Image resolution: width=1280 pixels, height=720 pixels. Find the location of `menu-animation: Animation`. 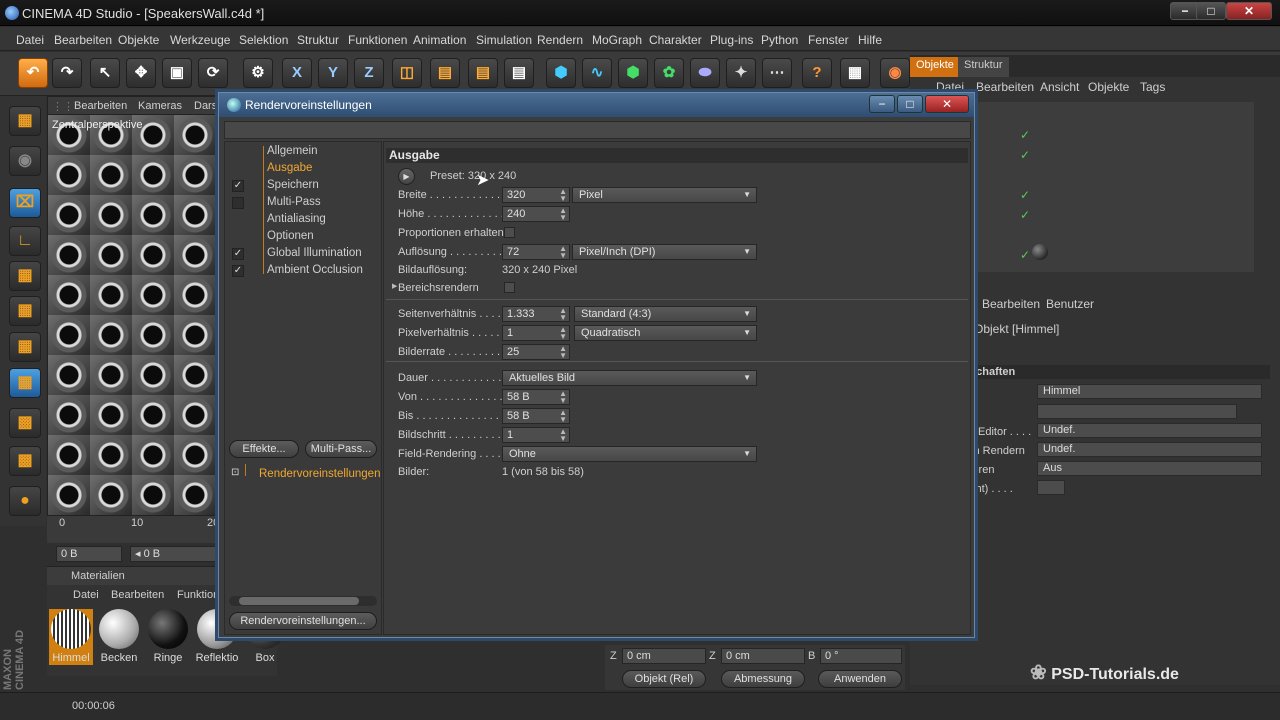

menu-animation: Animation is located at coordinates (439, 40).